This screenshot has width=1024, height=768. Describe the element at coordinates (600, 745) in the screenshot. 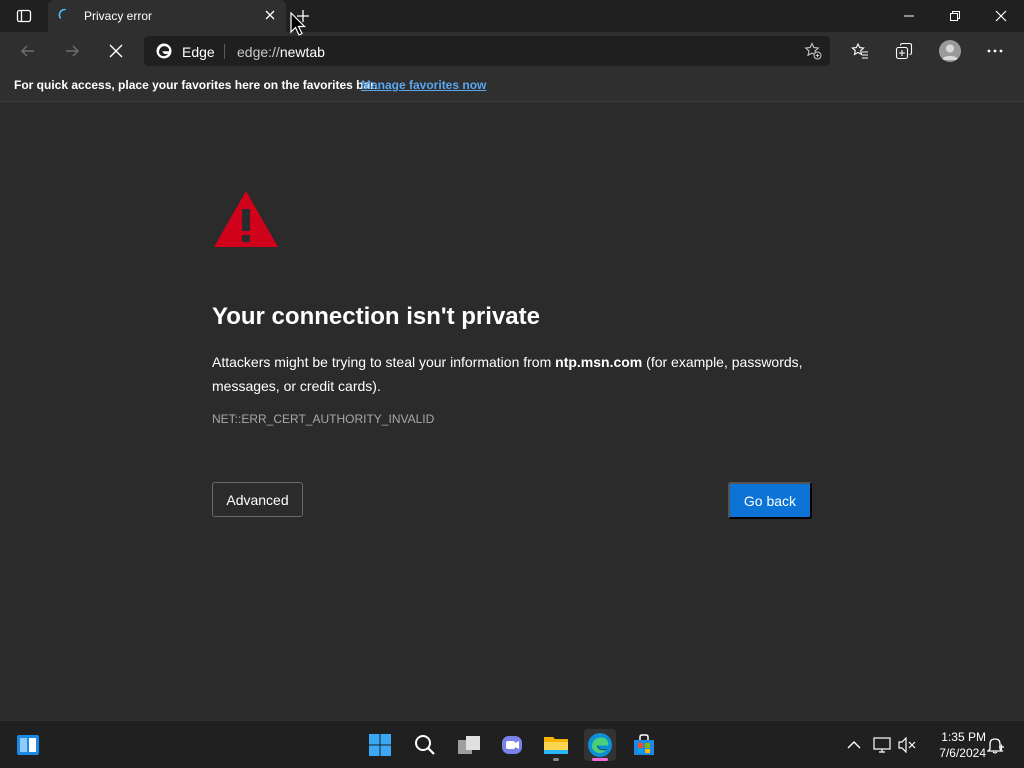

I see `edge-taskbar-icon` at that location.